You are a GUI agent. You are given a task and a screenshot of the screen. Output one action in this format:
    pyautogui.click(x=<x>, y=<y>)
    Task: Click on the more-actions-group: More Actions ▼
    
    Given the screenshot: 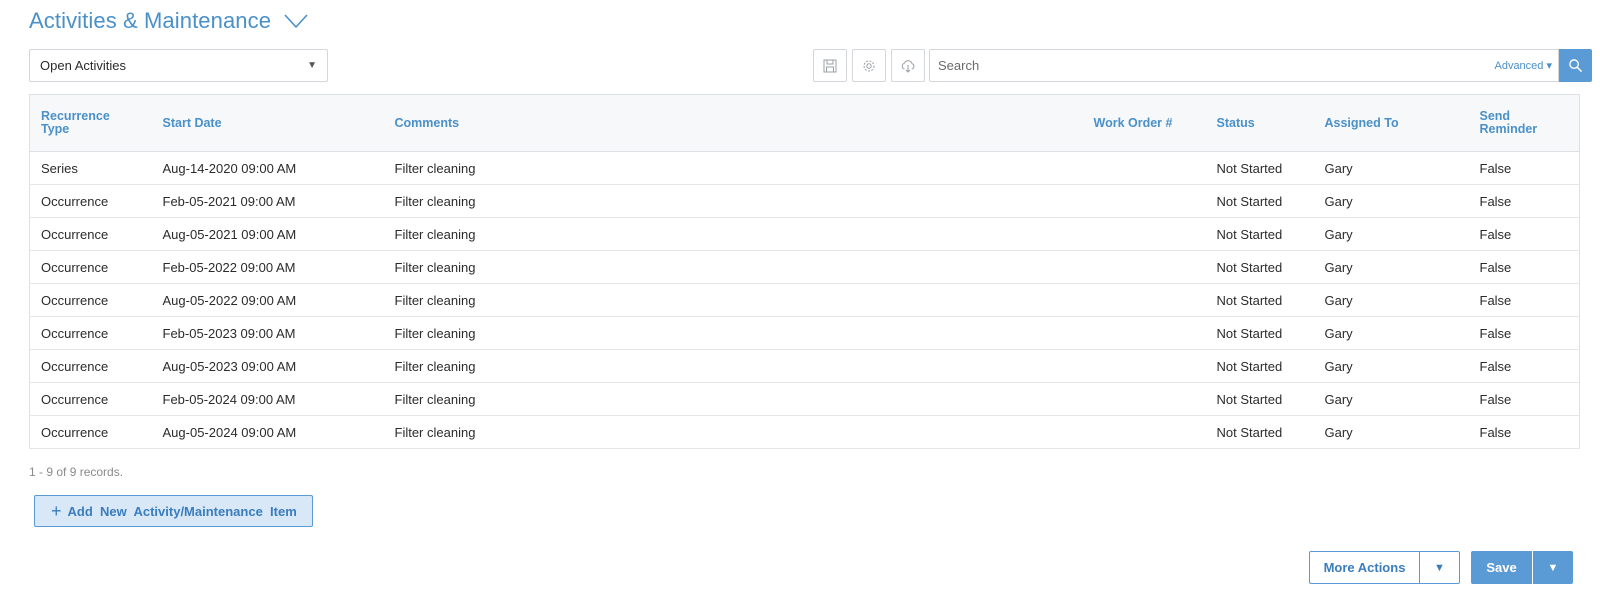 What is the action you would take?
    pyautogui.click(x=1384, y=567)
    